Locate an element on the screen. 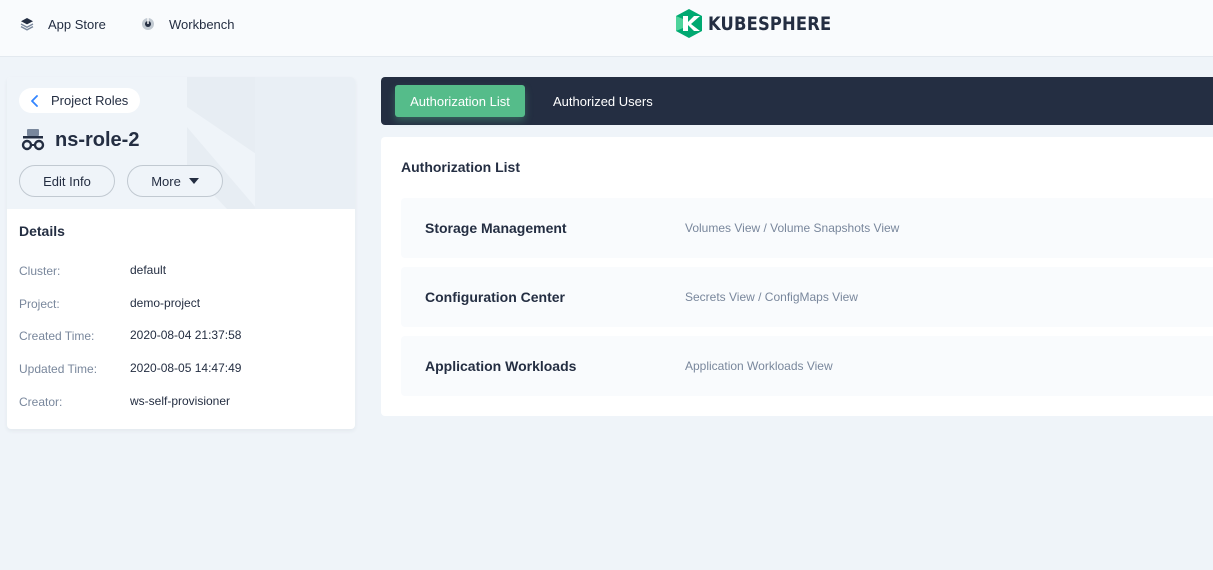 The image size is (1213, 570). nav-app-store: App Store is located at coordinates (63, 24).